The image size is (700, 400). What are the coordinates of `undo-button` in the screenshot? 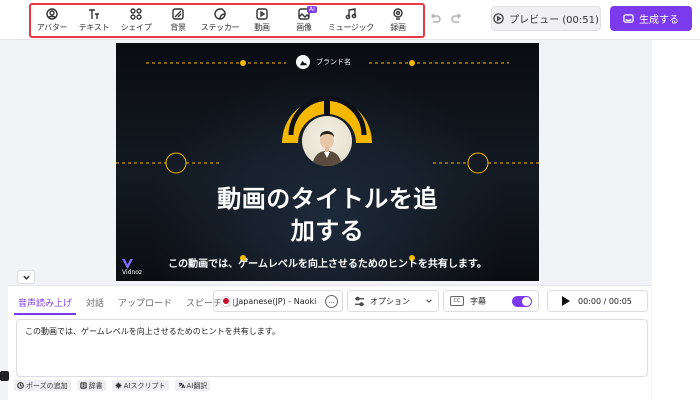 It's located at (435, 19).